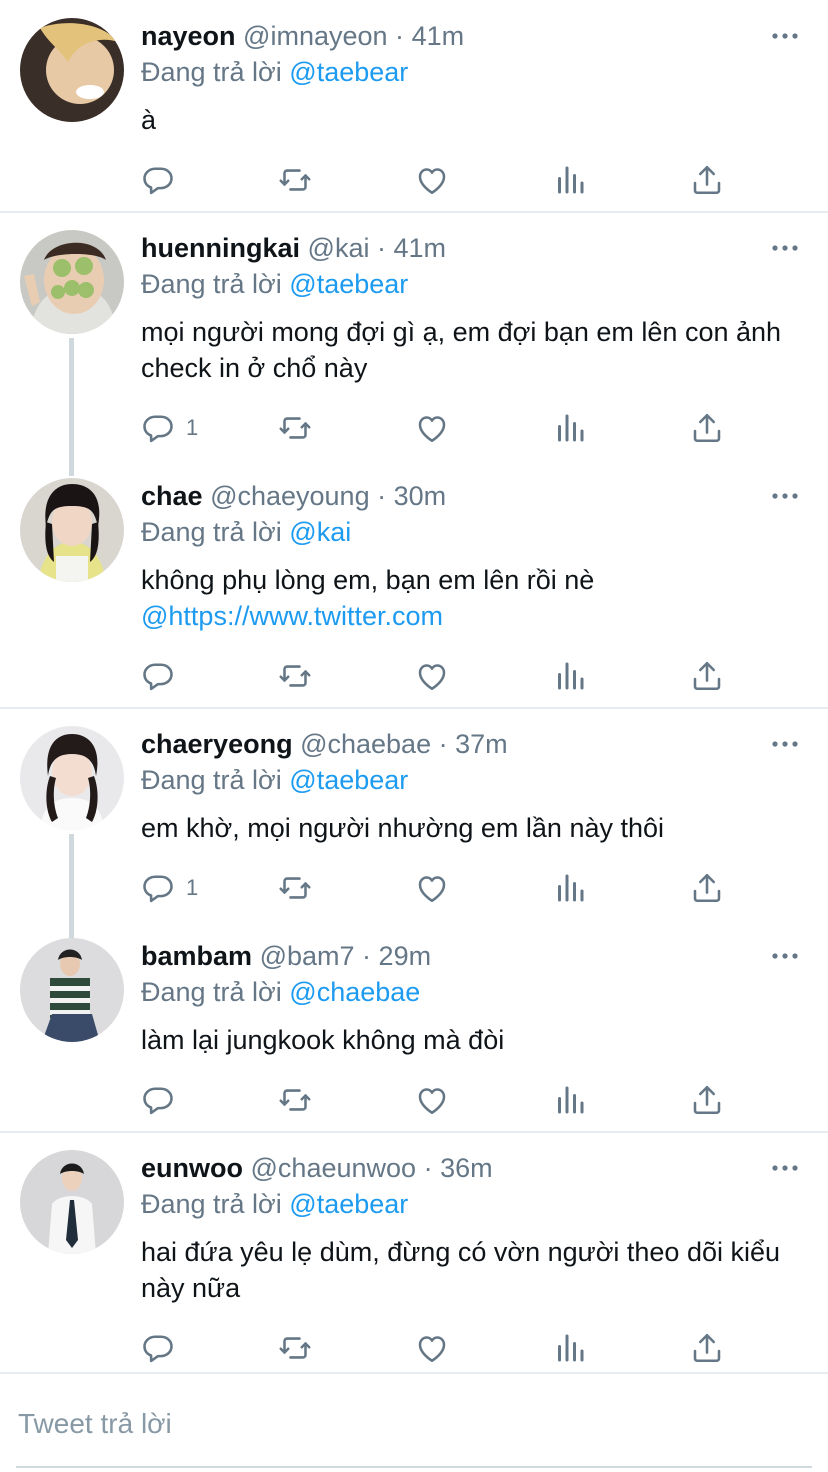 The width and height of the screenshot is (828, 1472). Describe the element at coordinates (217, 744) in the screenshot. I see `display-name: chaeryeong` at that location.